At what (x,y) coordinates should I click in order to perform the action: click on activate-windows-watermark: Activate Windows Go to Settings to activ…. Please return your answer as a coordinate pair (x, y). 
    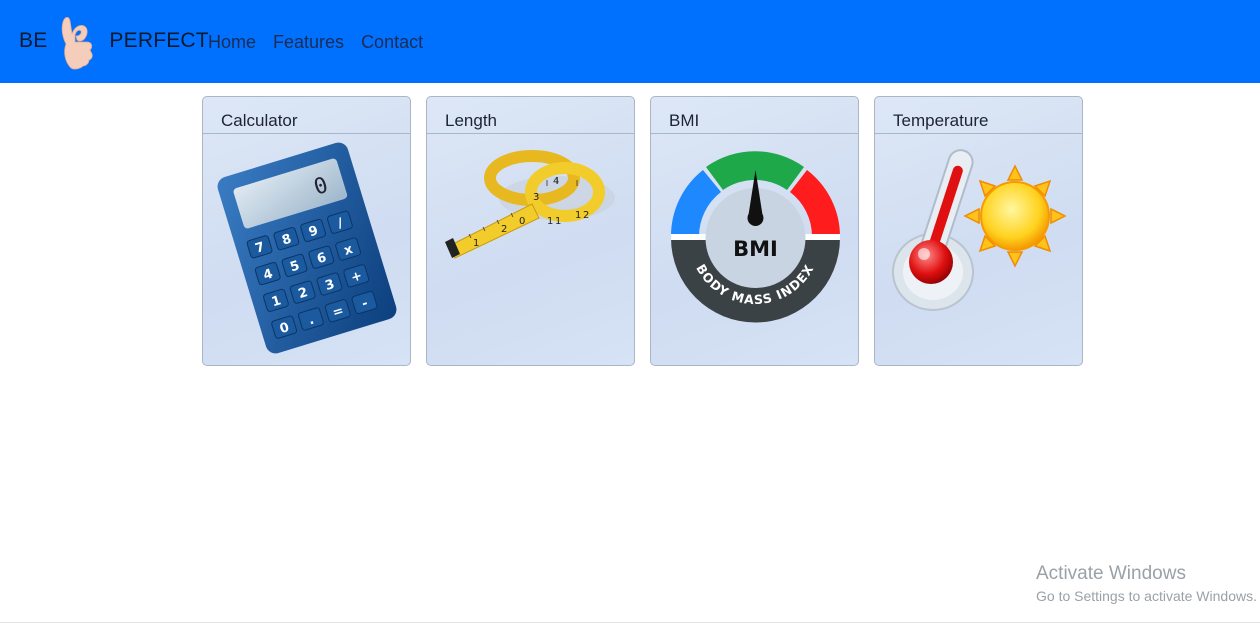
    Looking at the image, I should click on (1146, 584).